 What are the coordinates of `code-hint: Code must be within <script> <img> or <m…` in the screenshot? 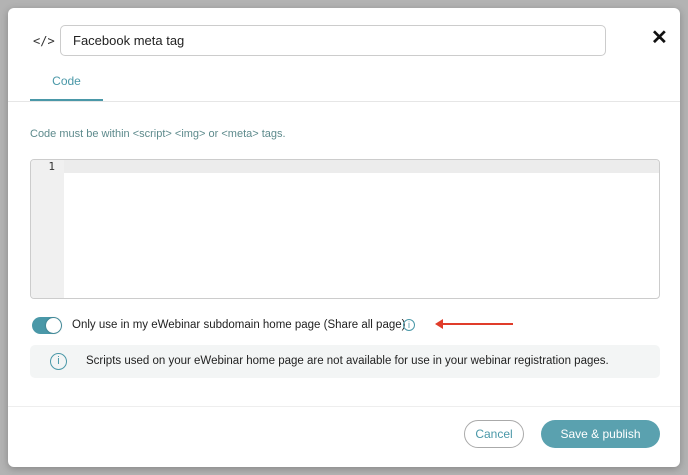 It's located at (158, 134).